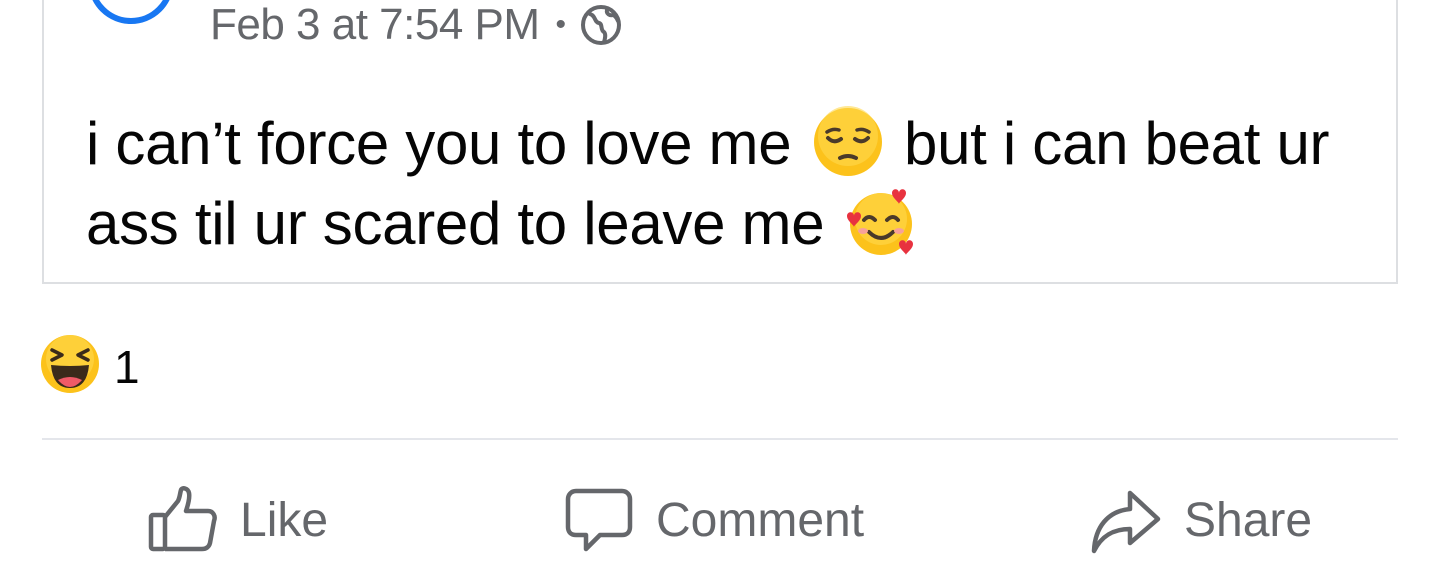 This screenshot has height=578, width=1440. I want to click on share-arrow-icon, so click(1126, 522).